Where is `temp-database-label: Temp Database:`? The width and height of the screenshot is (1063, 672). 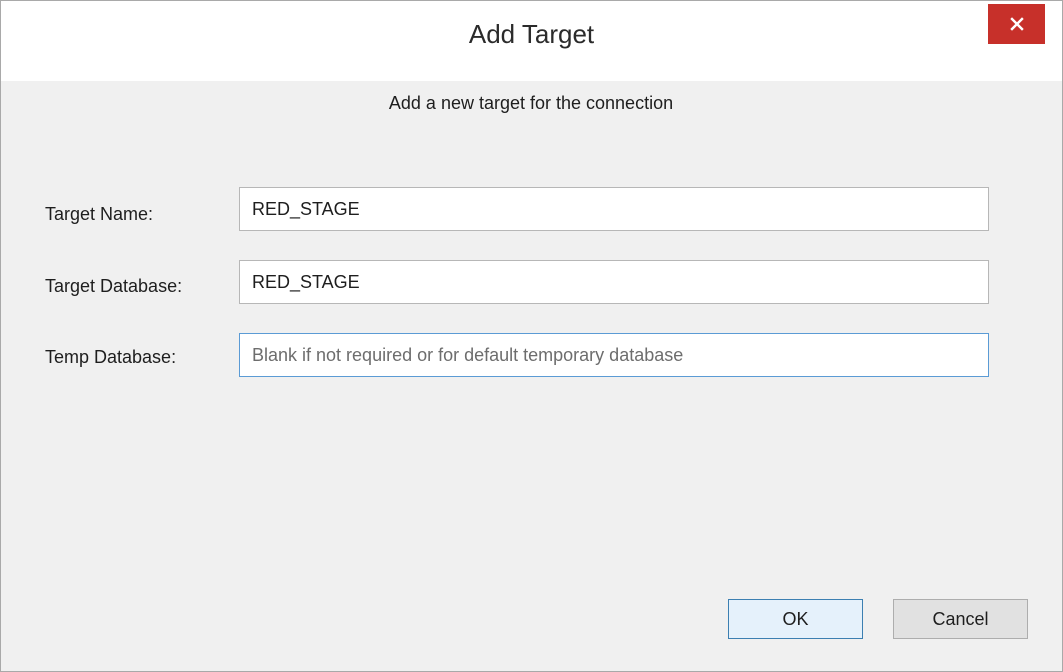 temp-database-label: Temp Database: is located at coordinates (111, 357).